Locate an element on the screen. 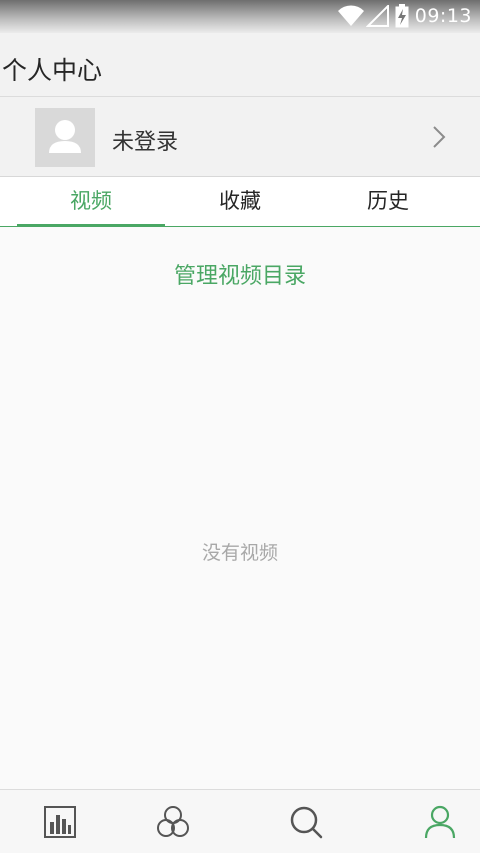 The height and width of the screenshot is (853, 480). nav-item-discover is located at coordinates (173, 821).